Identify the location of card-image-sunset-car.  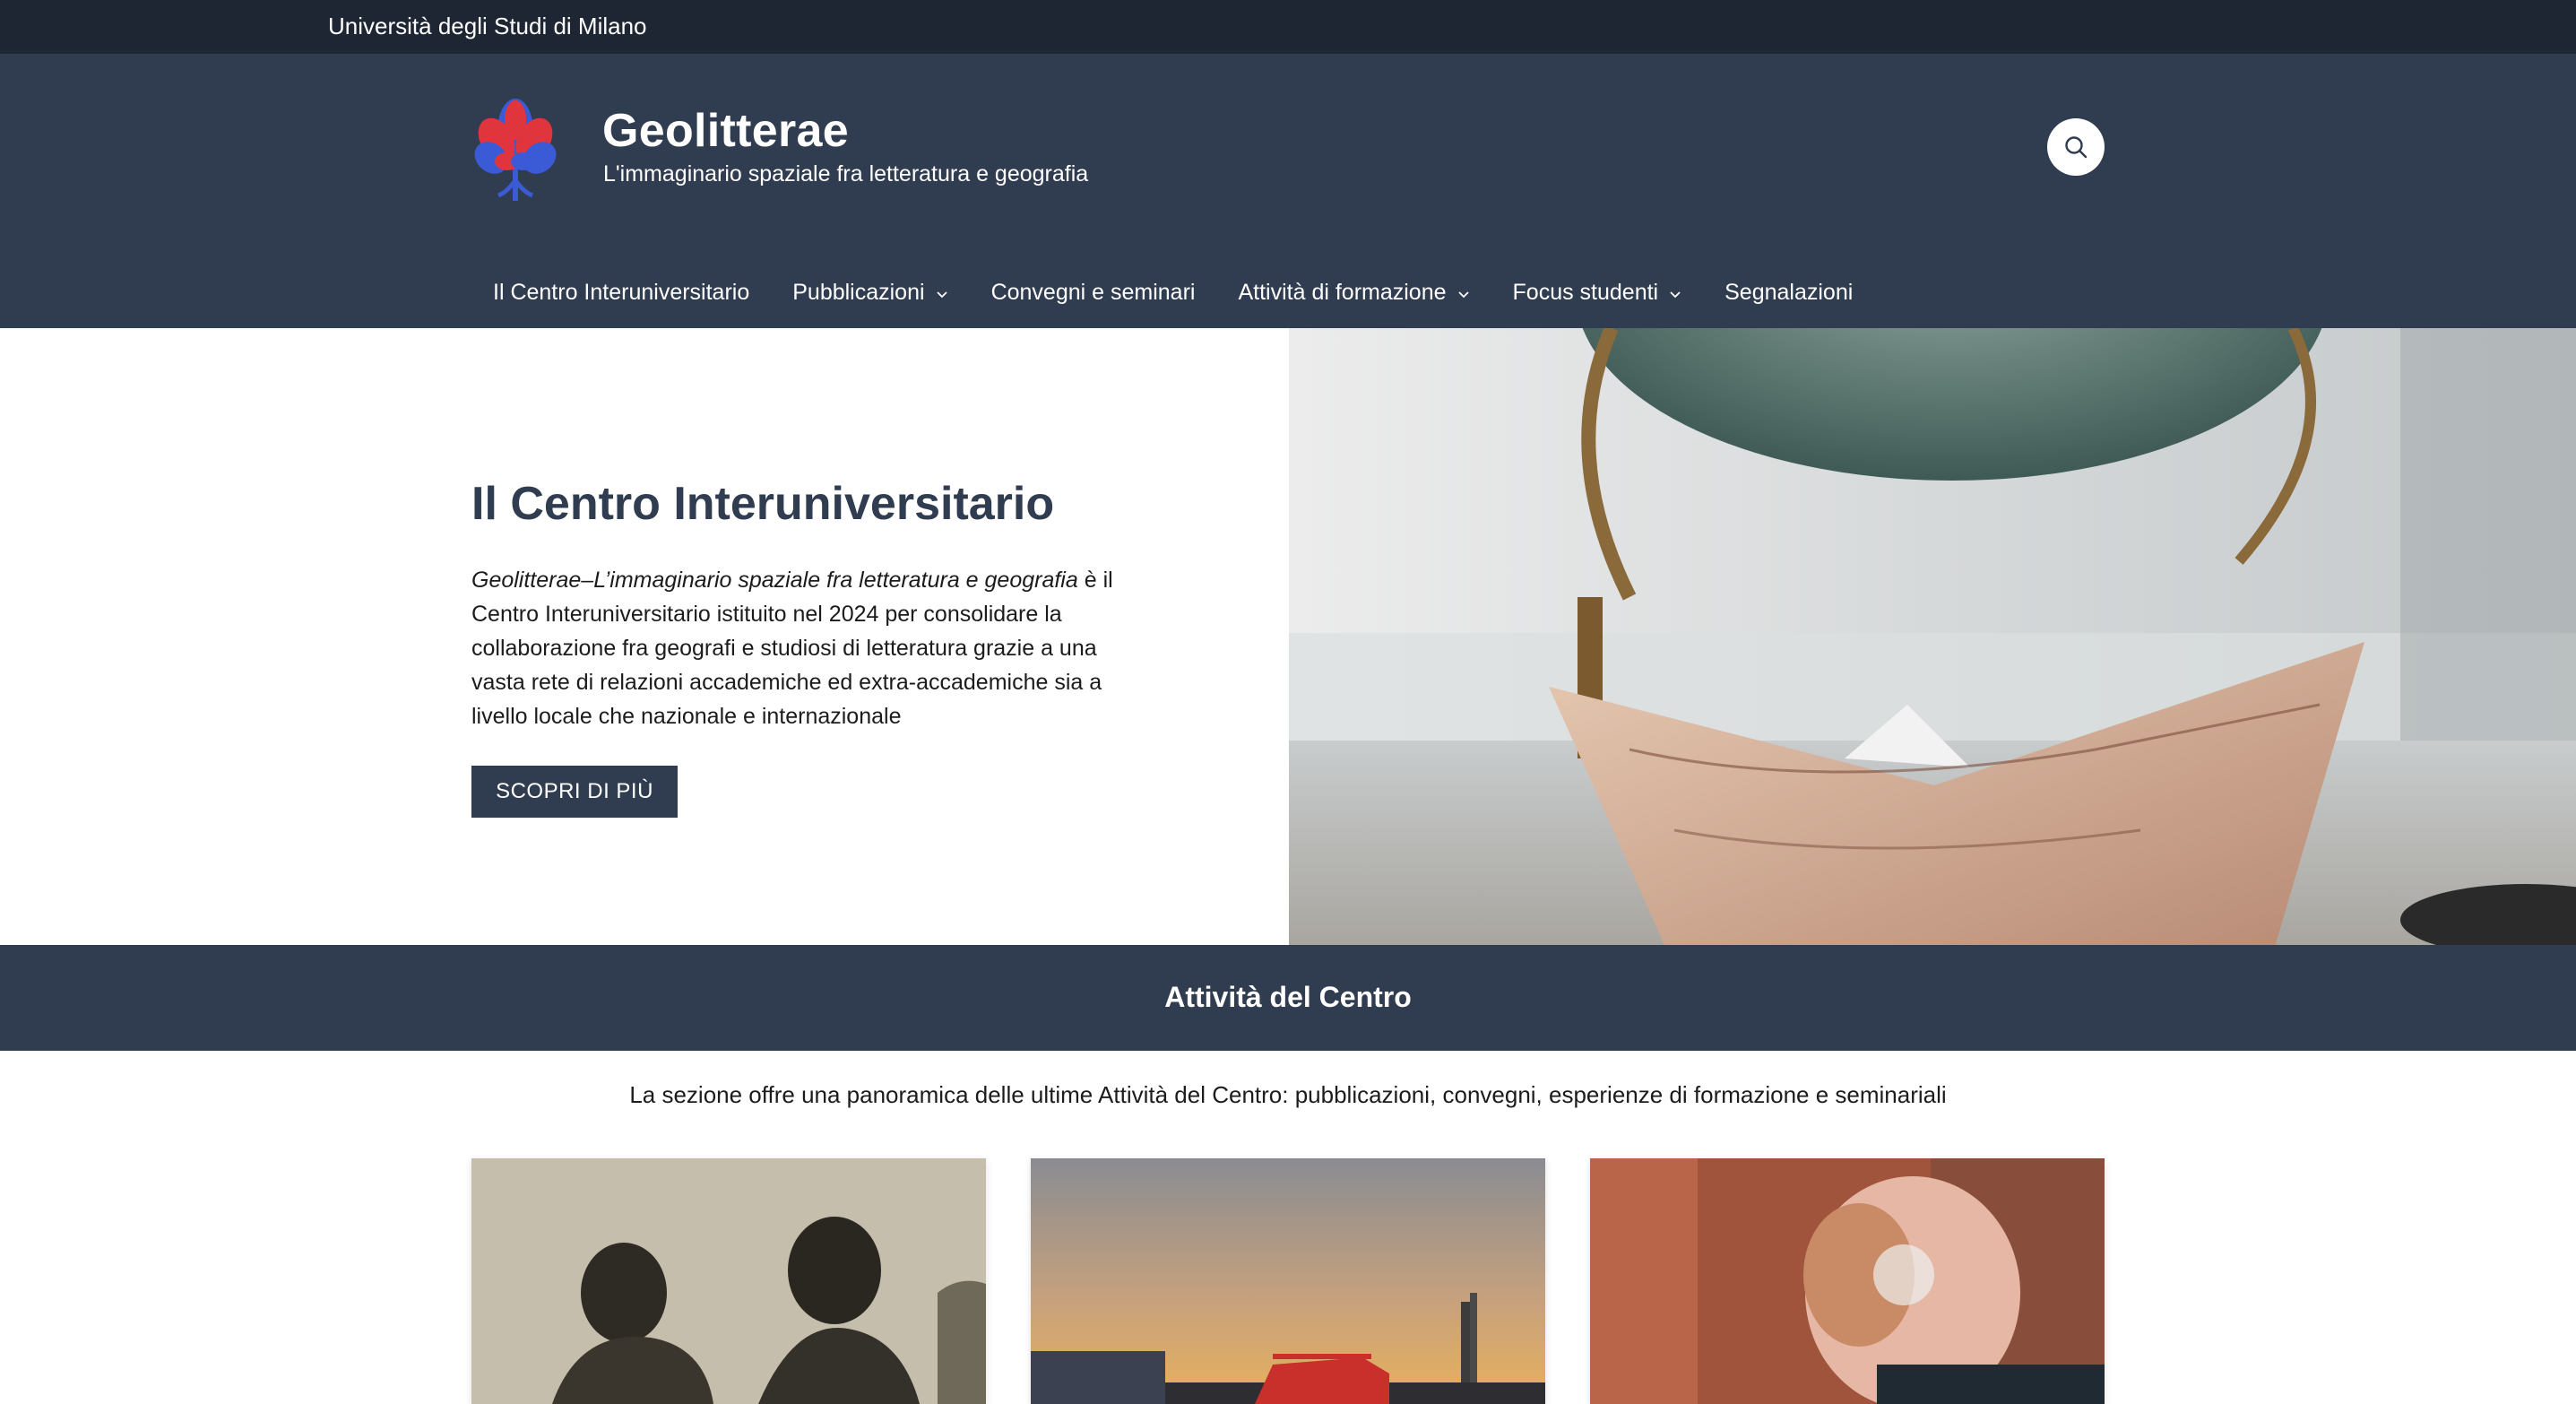
(1288, 1281).